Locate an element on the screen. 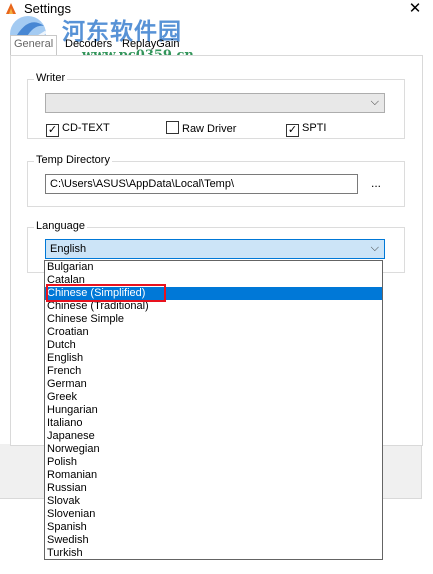 The width and height of the screenshot is (433, 574). language-option: Greek is located at coordinates (213, 397).